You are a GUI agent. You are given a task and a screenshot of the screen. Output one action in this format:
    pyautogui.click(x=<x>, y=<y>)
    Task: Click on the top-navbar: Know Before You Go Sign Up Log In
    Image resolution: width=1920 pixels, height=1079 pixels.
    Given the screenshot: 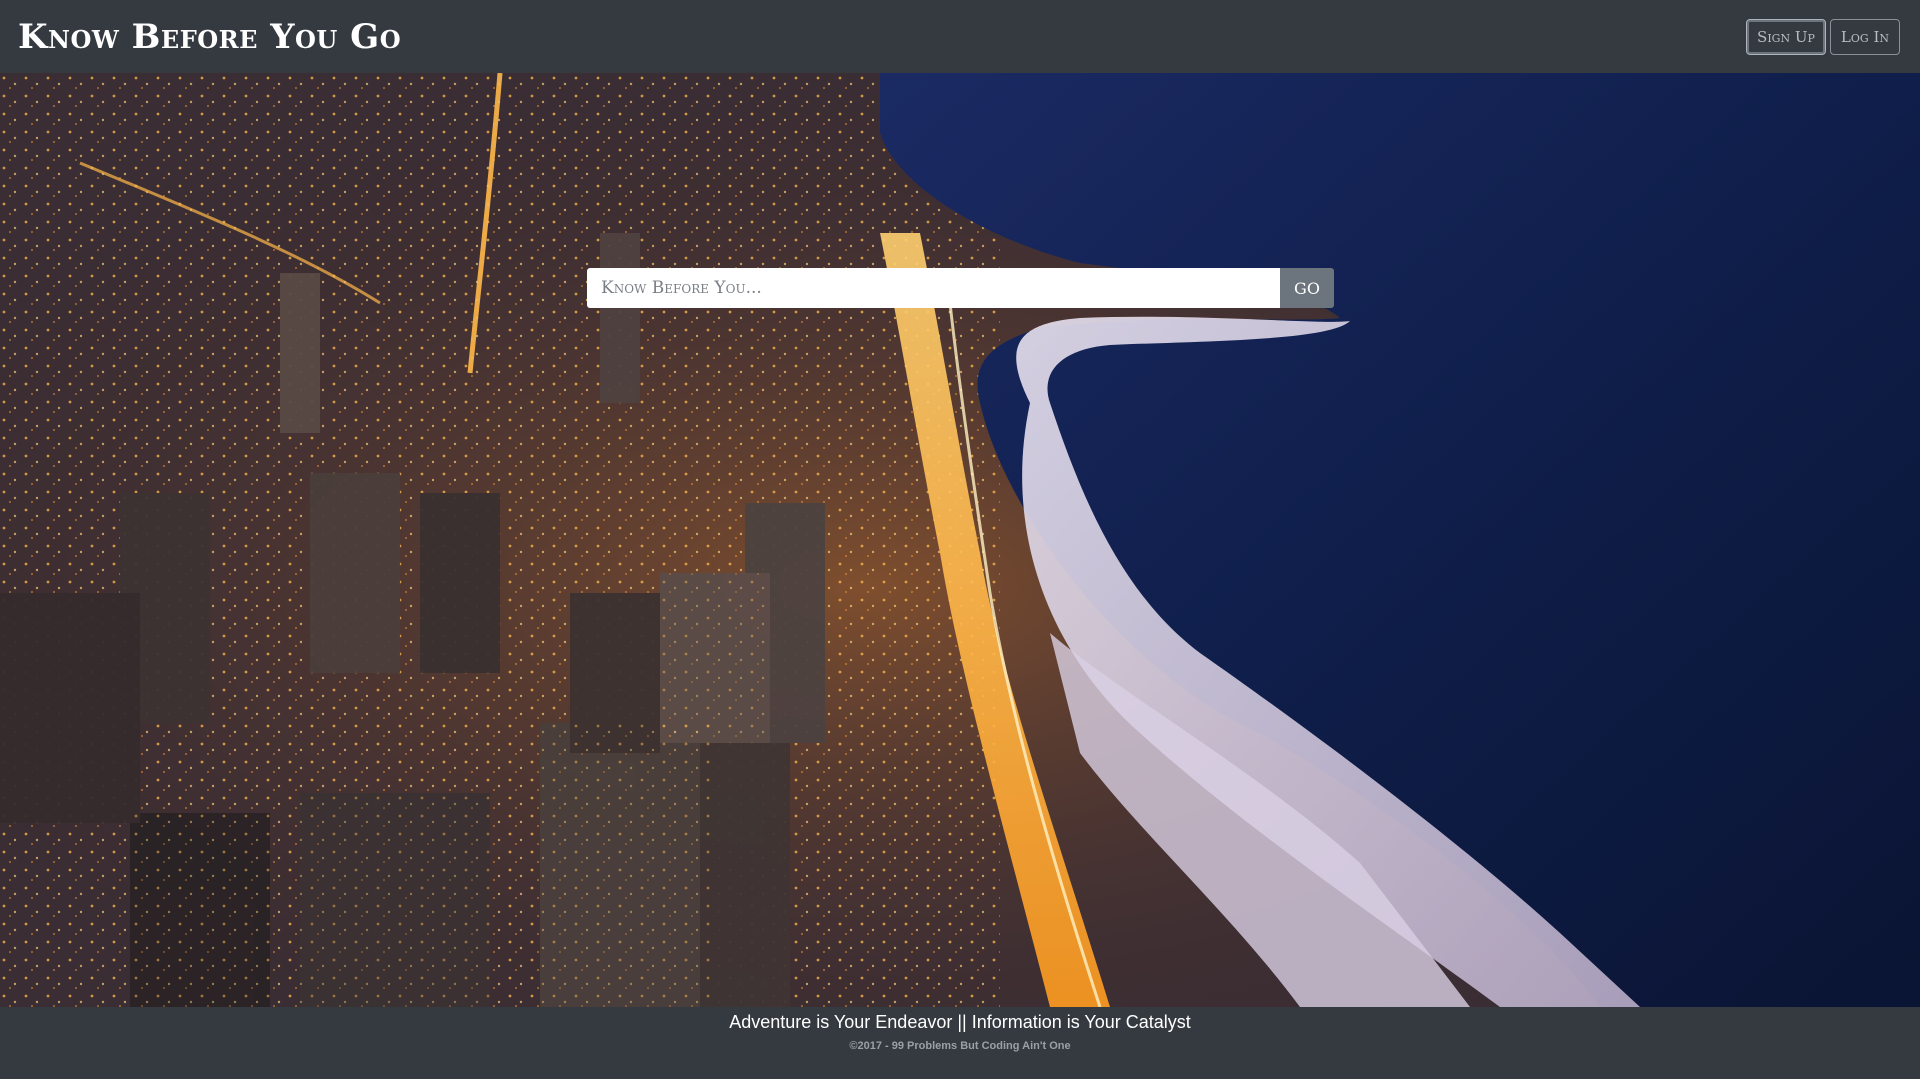 What is the action you would take?
    pyautogui.click(x=960, y=36)
    